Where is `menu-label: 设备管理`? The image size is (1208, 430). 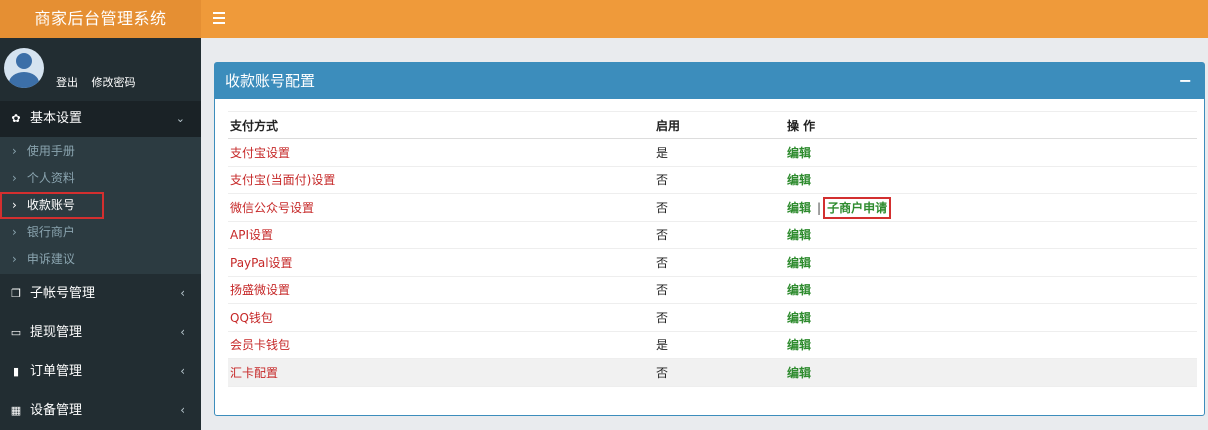 menu-label: 设备管理 is located at coordinates (56, 410).